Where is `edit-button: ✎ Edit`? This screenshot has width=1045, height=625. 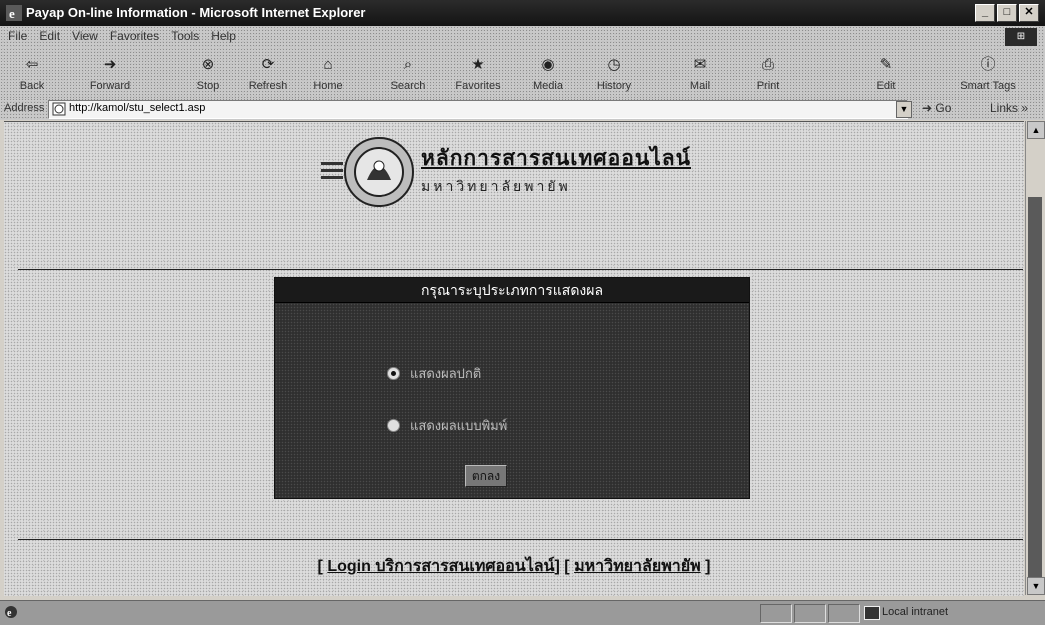
edit-button: ✎ Edit is located at coordinates (886, 73).